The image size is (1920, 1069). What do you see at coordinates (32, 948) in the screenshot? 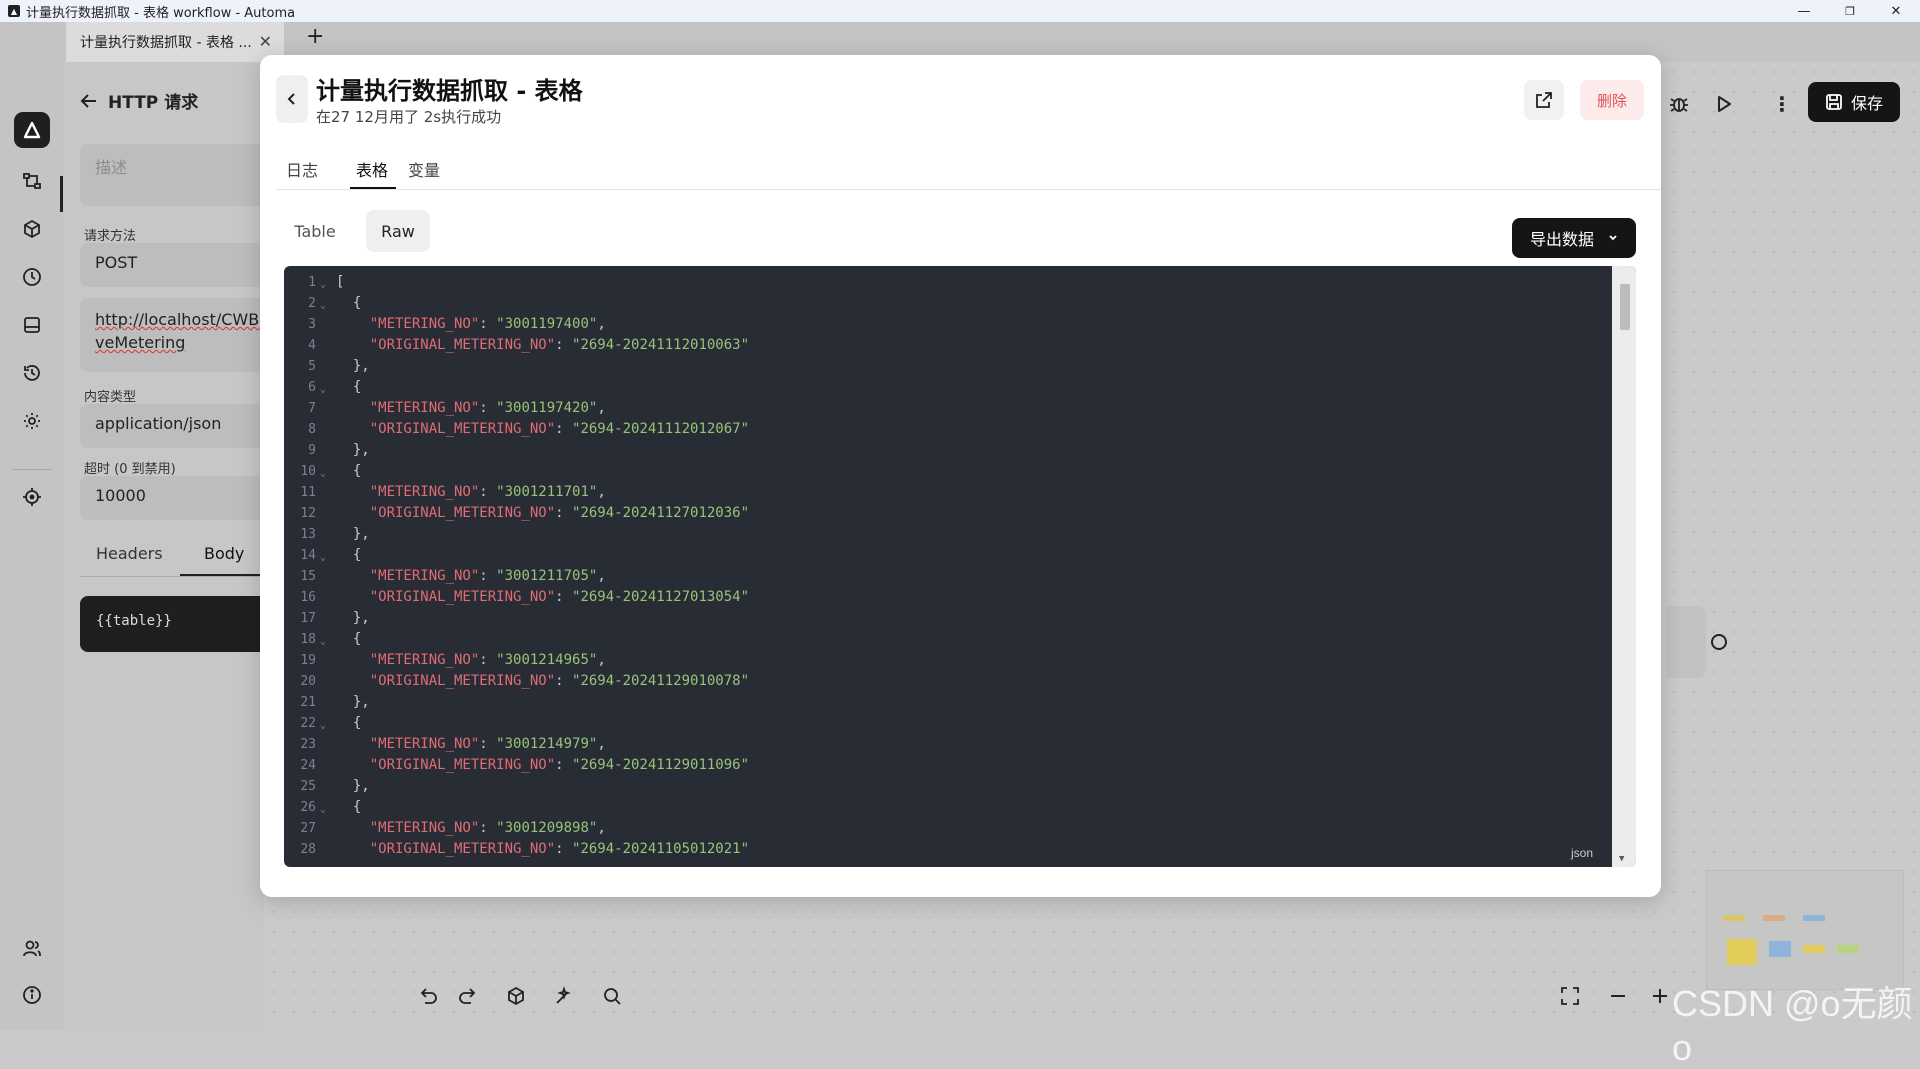
I see `users-icon` at bounding box center [32, 948].